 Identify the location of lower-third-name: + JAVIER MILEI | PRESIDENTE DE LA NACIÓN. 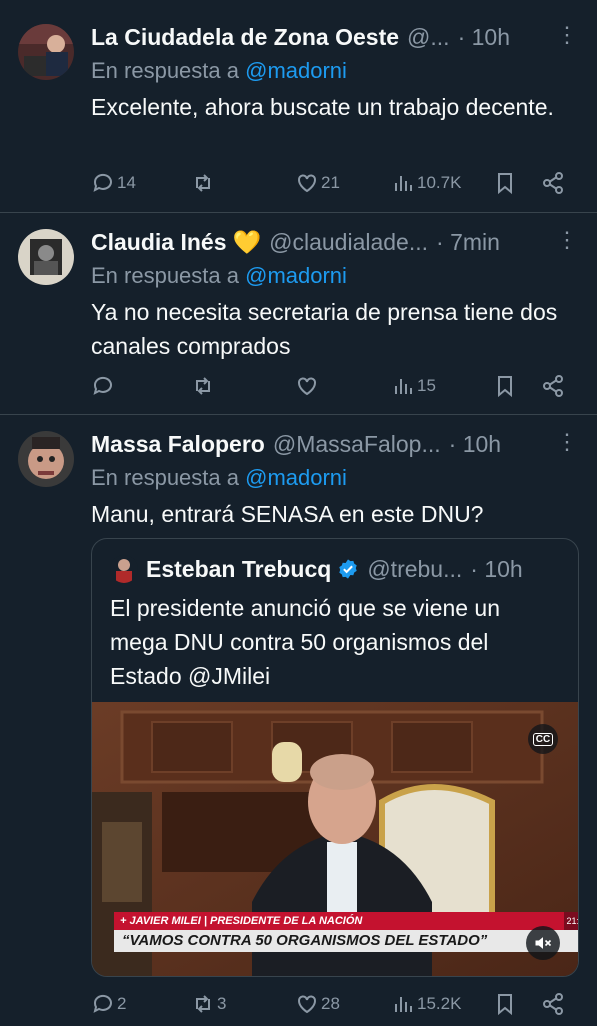
(339, 921).